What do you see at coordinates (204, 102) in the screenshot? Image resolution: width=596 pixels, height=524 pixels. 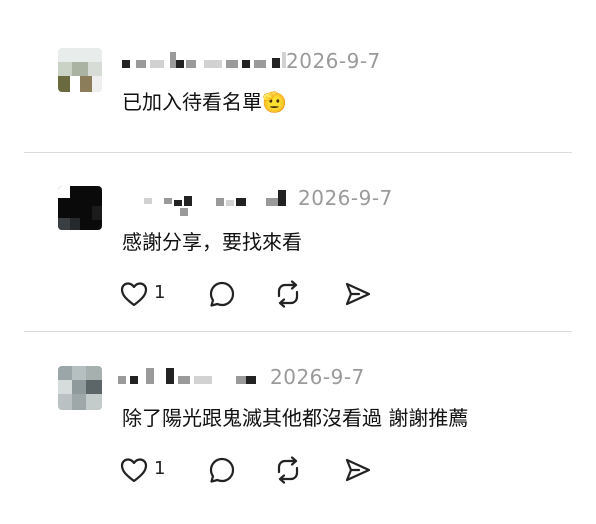 I see `comment-text: 已加入待看名單🫡` at bounding box center [204, 102].